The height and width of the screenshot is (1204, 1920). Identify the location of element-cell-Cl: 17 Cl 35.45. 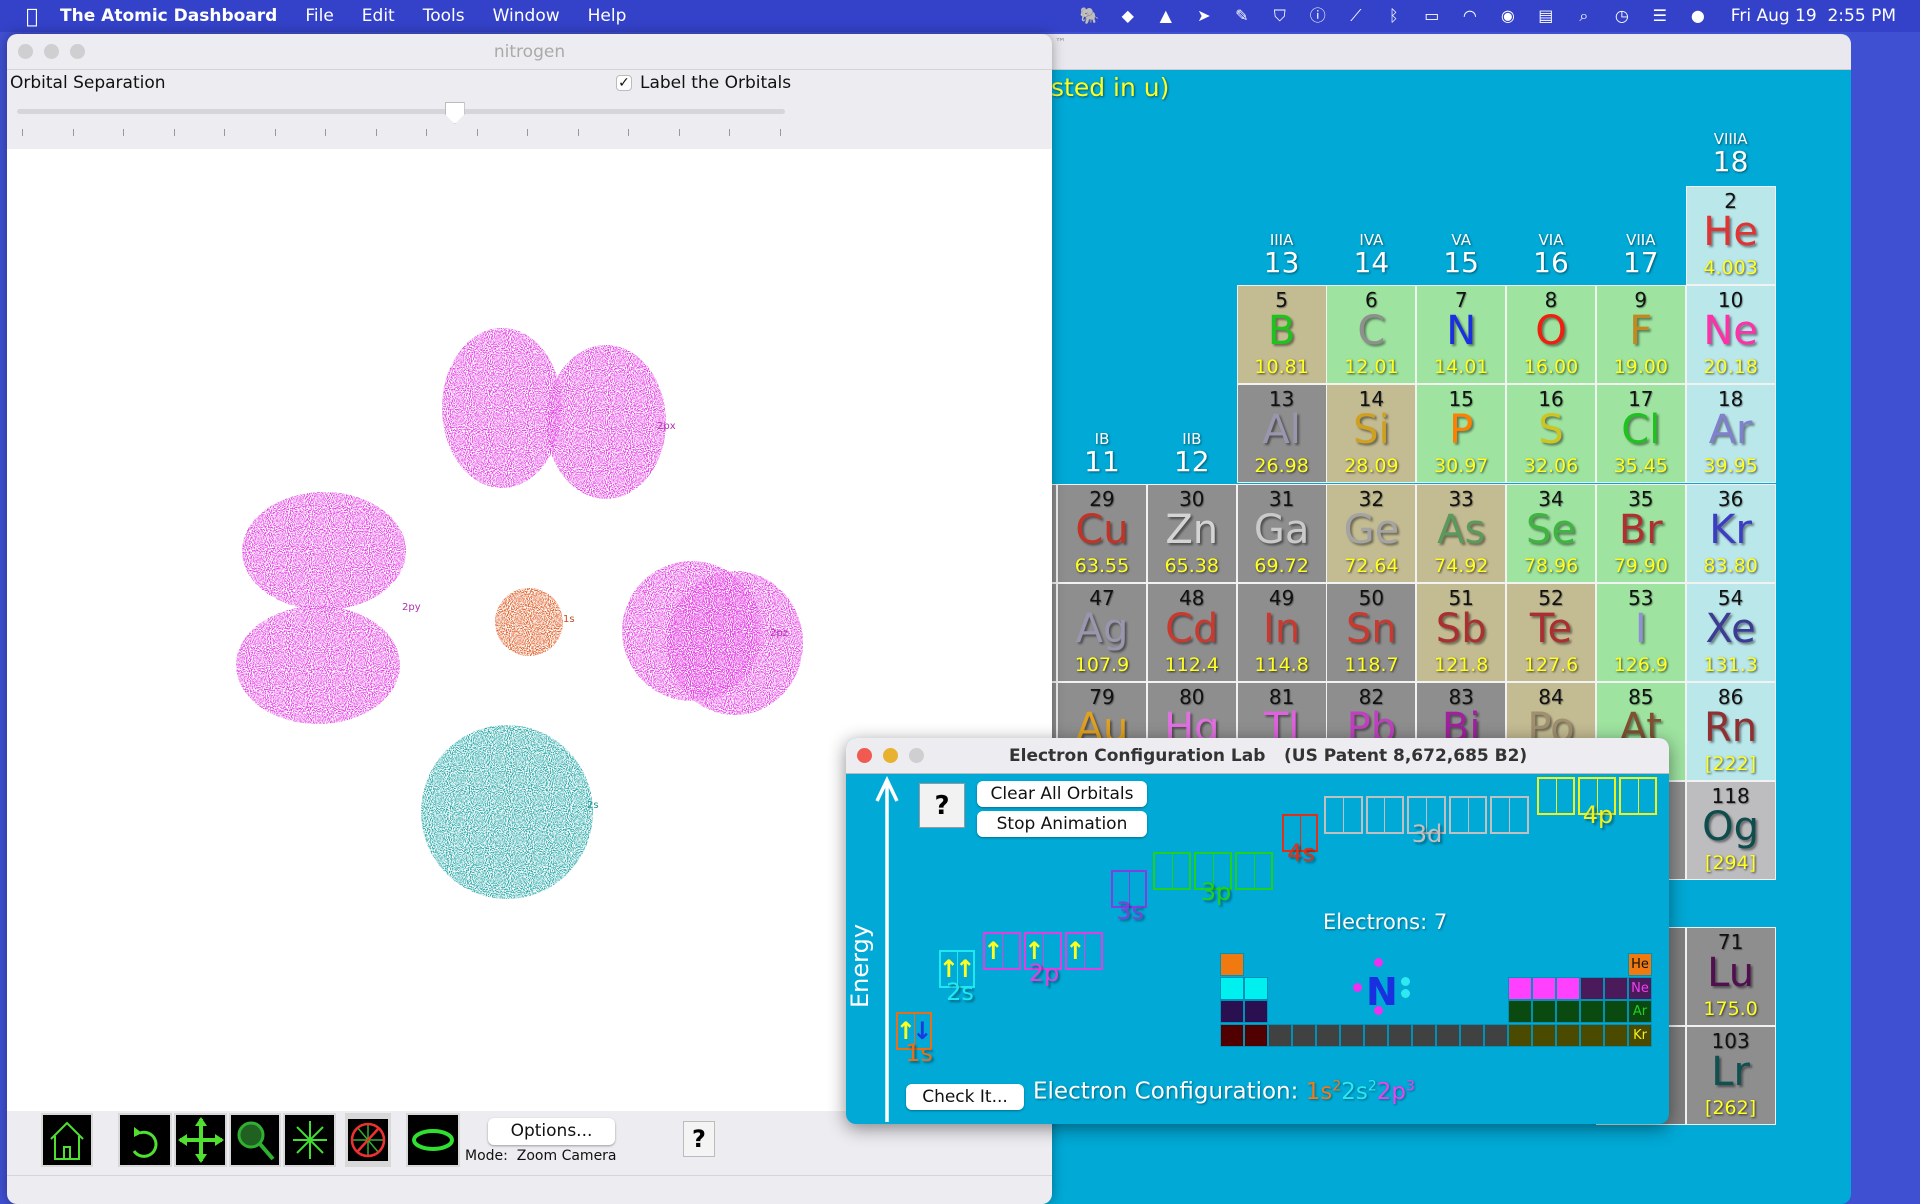
(1640, 434).